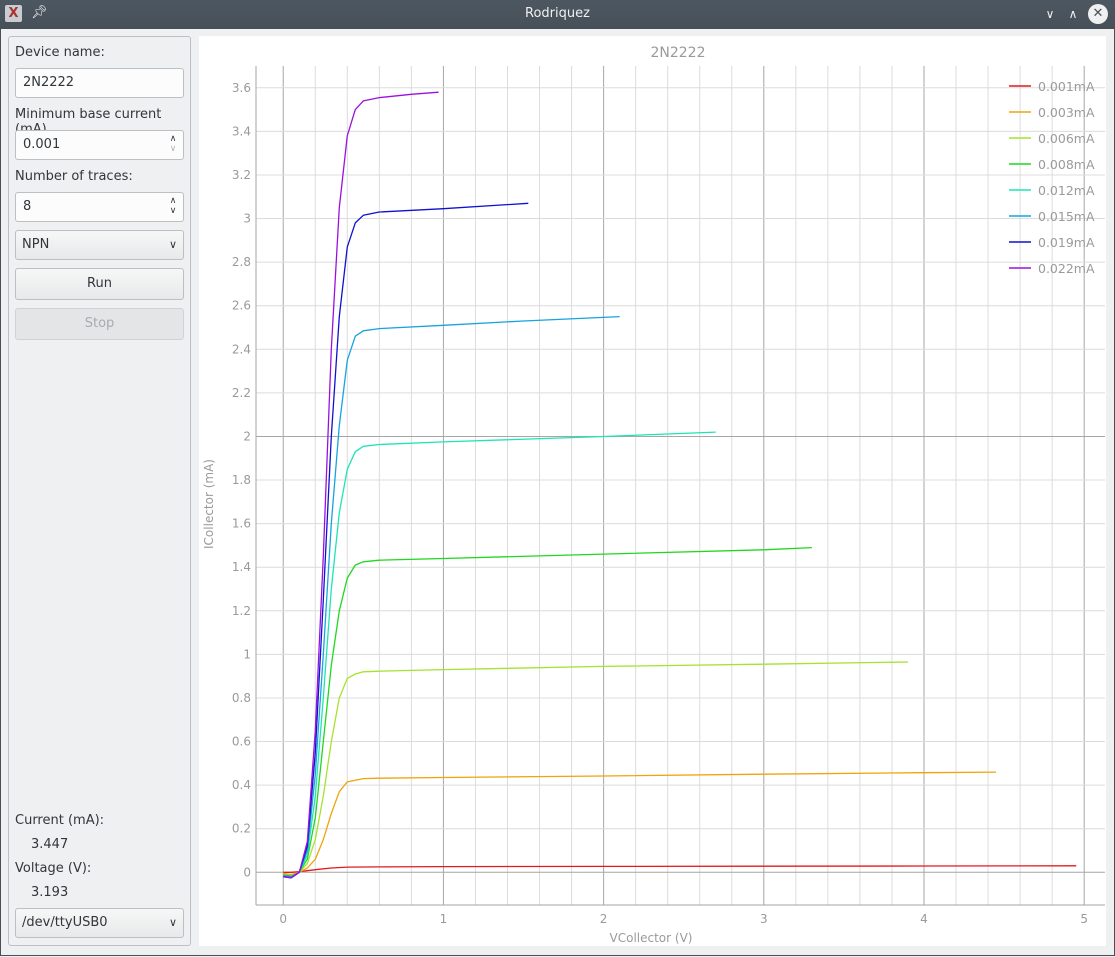 This screenshot has height=957, width=1115. I want to click on y-tick-label: 3.2, so click(241, 175).